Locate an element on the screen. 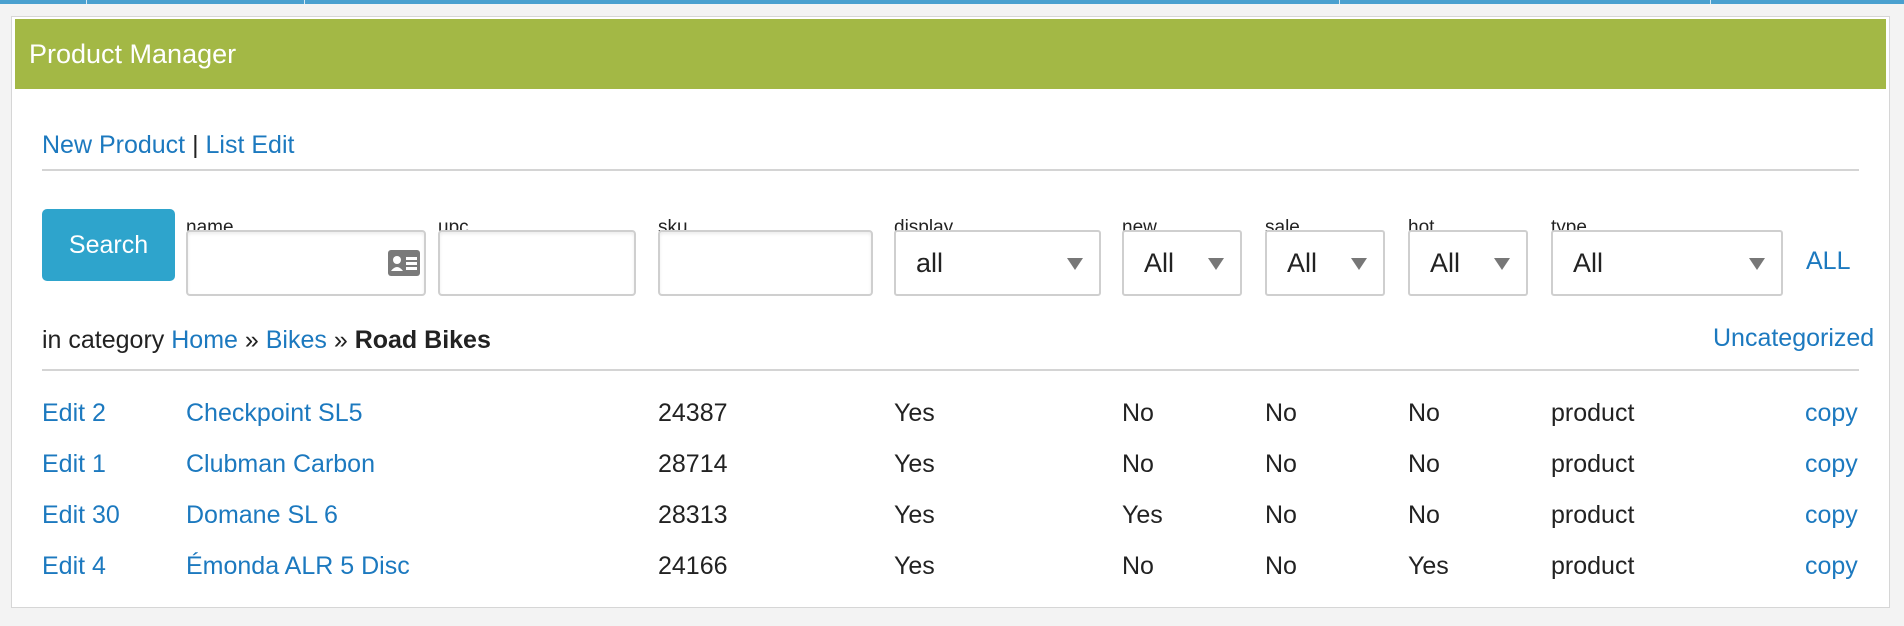 Image resolution: width=1904 pixels, height=626 pixels. product-name-link: Domane SL 6 is located at coordinates (262, 515).